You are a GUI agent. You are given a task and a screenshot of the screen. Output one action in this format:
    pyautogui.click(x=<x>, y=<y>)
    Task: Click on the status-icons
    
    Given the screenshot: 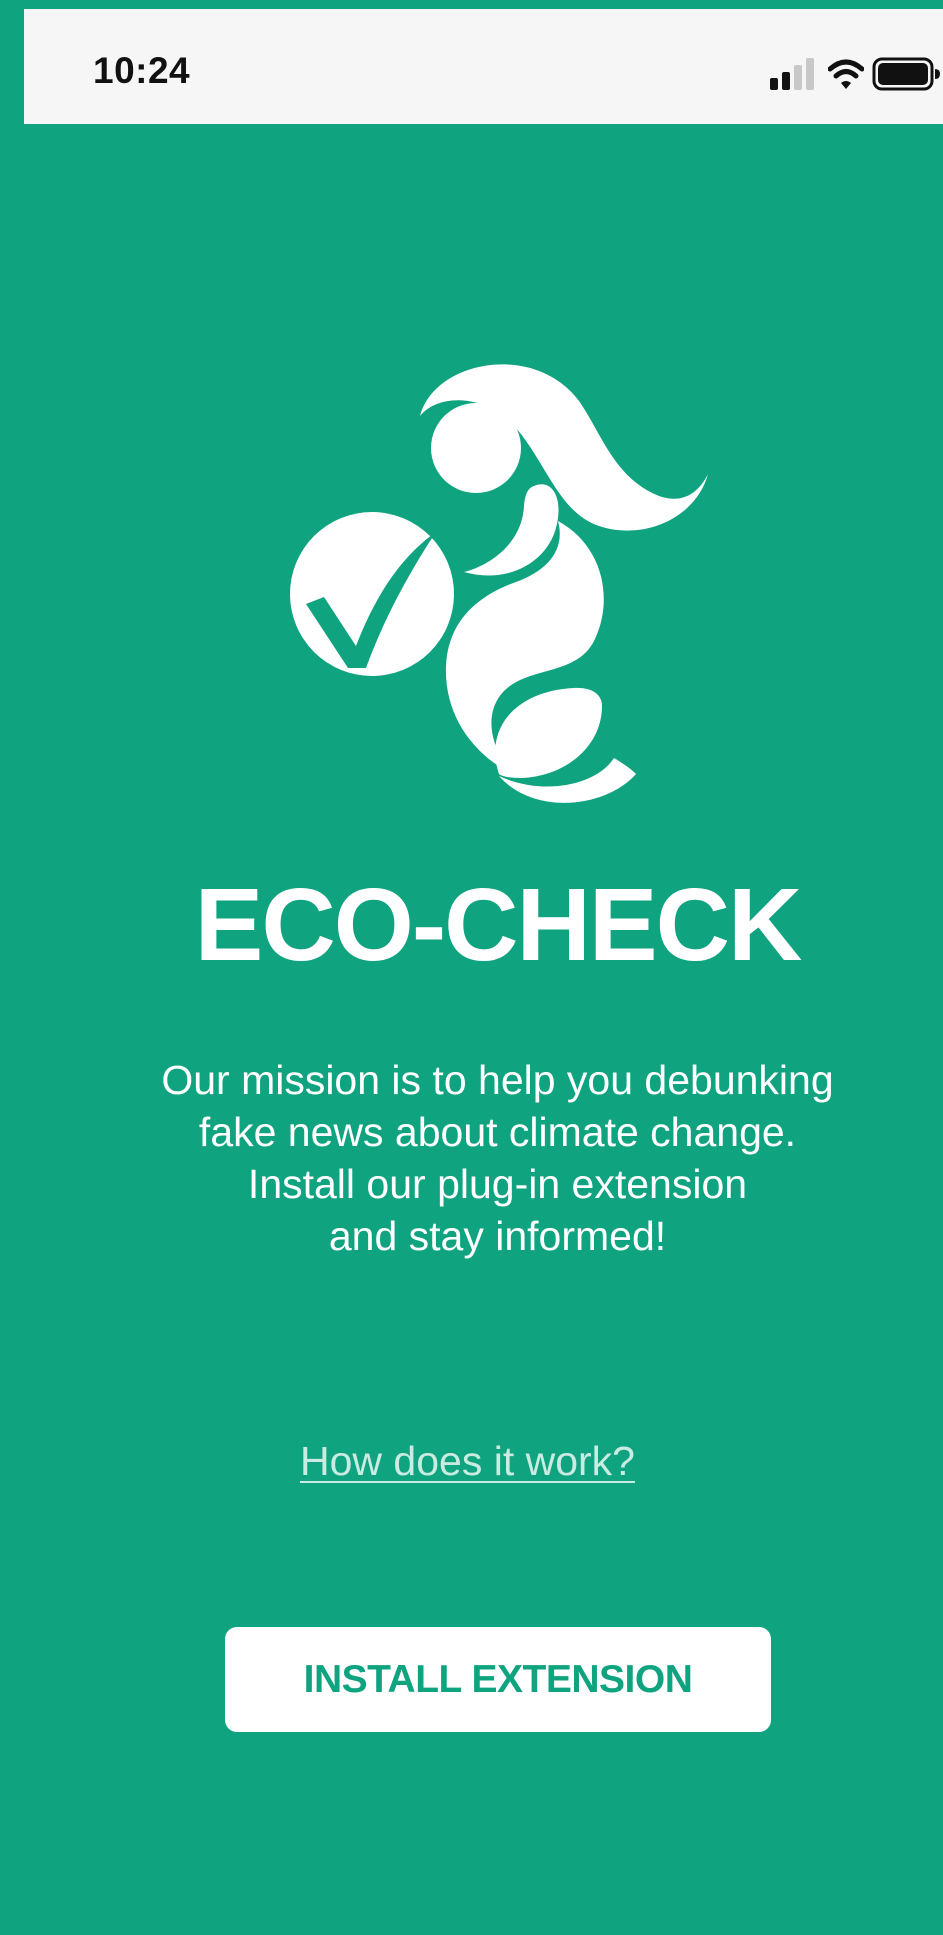 What is the action you would take?
    pyautogui.click(x=855, y=74)
    